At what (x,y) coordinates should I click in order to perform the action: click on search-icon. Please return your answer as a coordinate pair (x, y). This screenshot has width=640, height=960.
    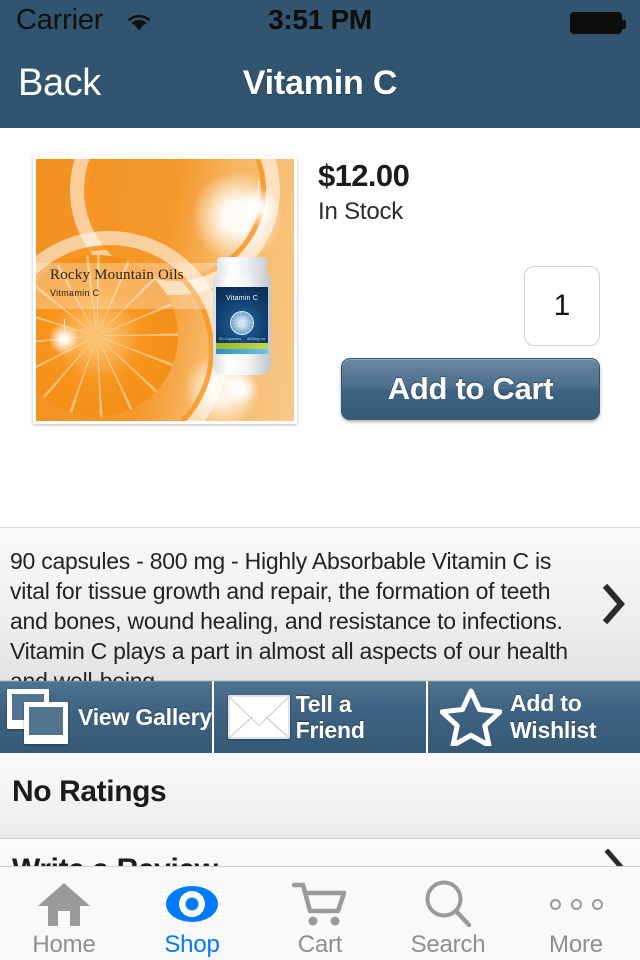
    Looking at the image, I should click on (448, 904).